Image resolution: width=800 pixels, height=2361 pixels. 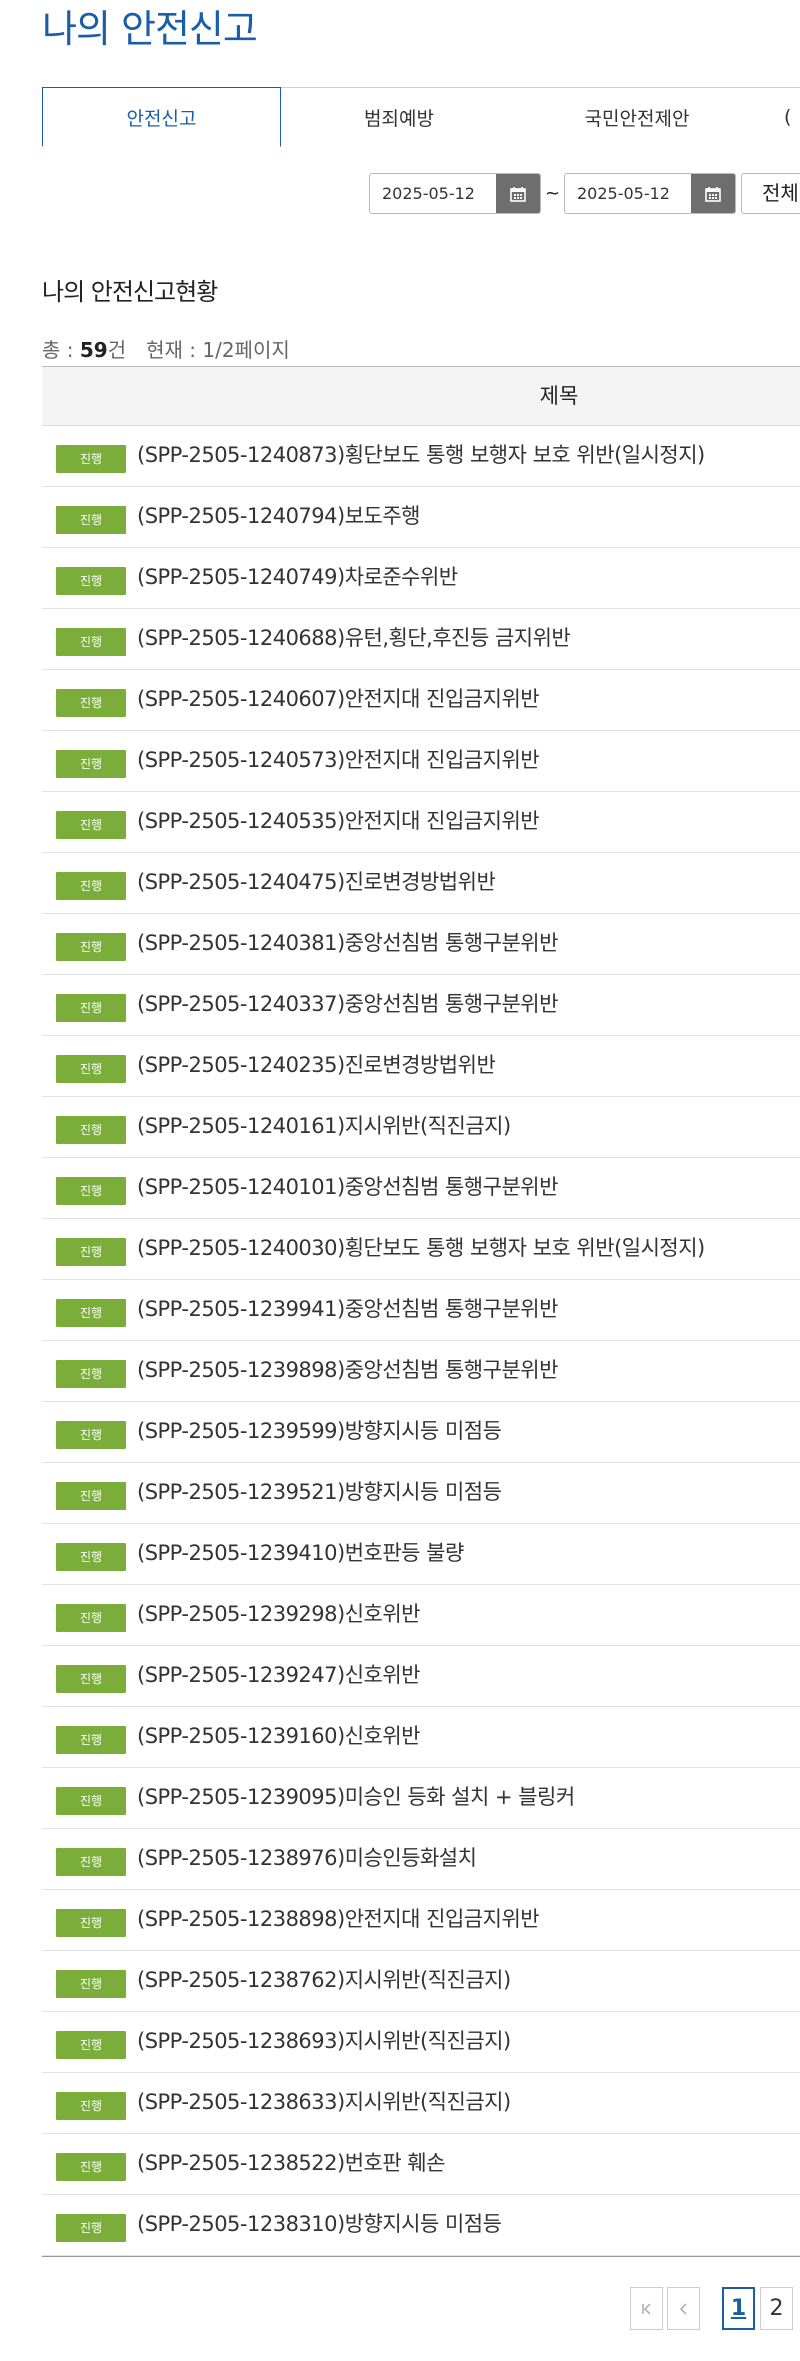 I want to click on report-title-link: (SPP-2505-1238693)지시위반(직진금지), so click(x=324, y=2041).